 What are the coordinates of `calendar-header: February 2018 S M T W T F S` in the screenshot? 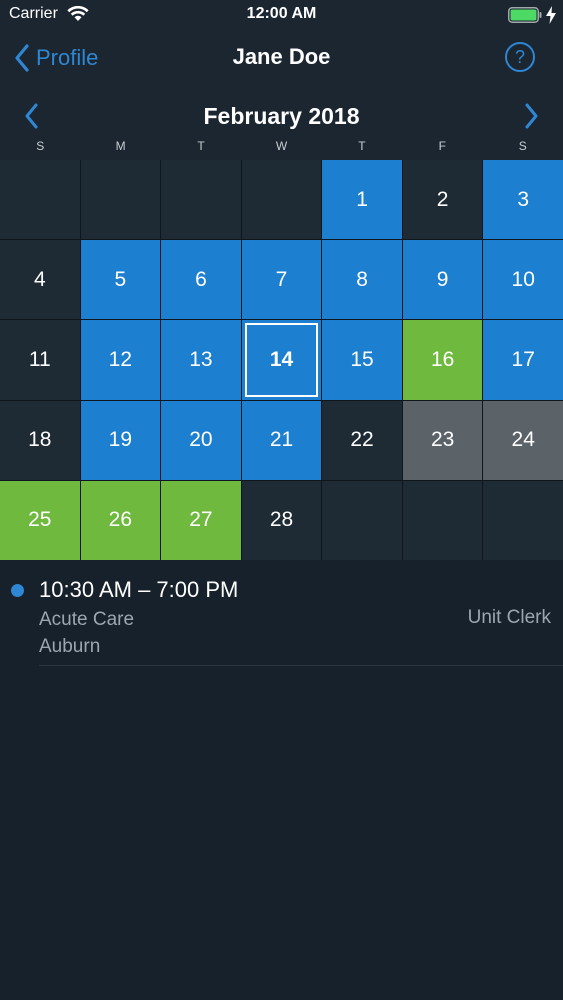 It's located at (281, 123).